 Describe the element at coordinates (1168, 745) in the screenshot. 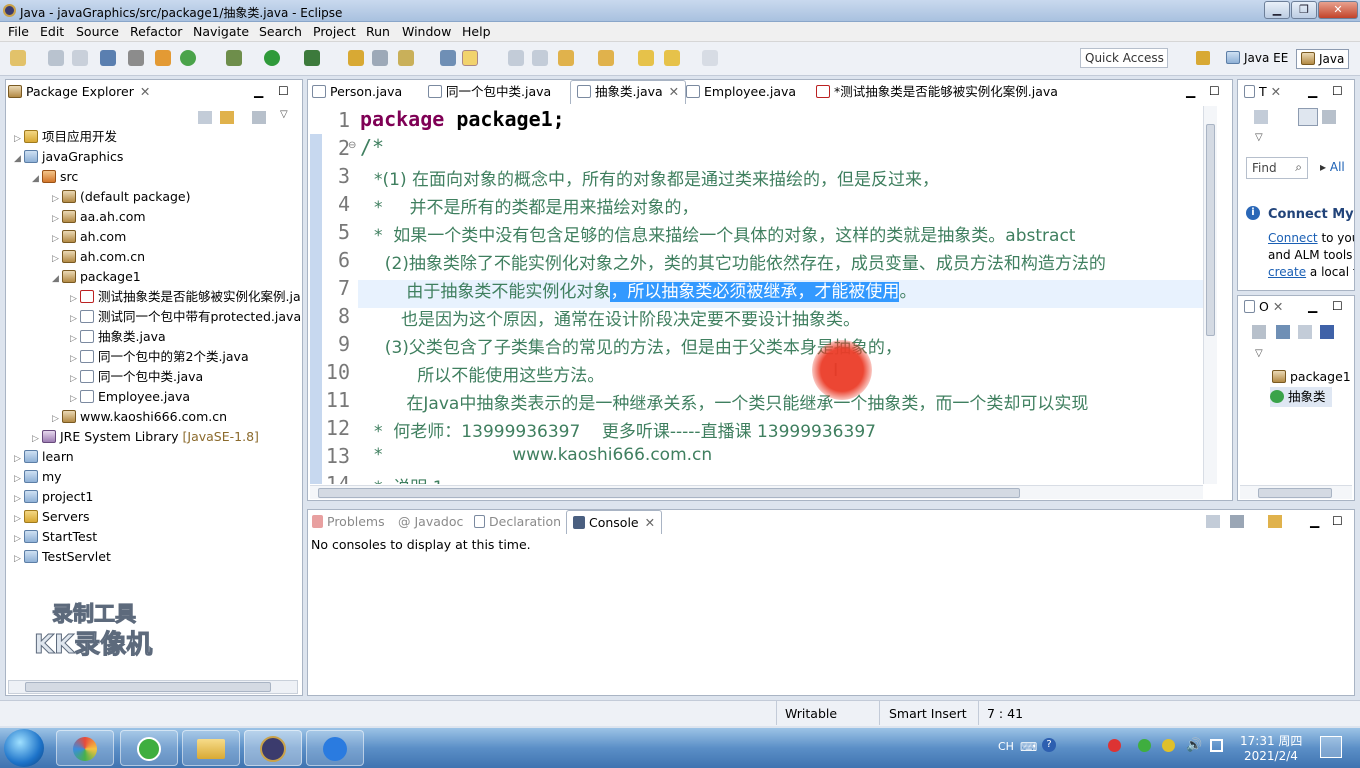

I see `tray-update-icon` at that location.